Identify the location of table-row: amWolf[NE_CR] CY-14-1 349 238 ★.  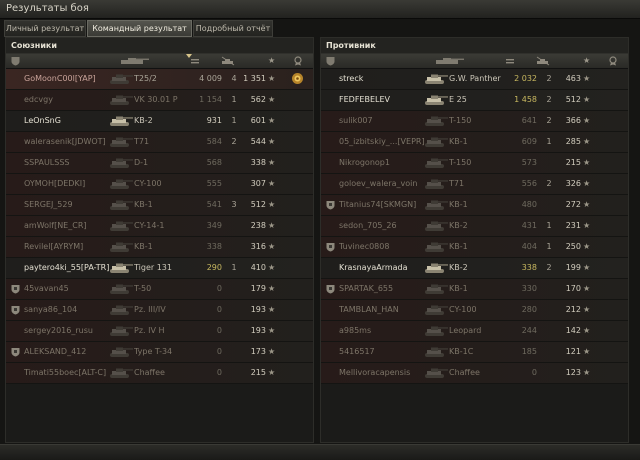
(159, 226).